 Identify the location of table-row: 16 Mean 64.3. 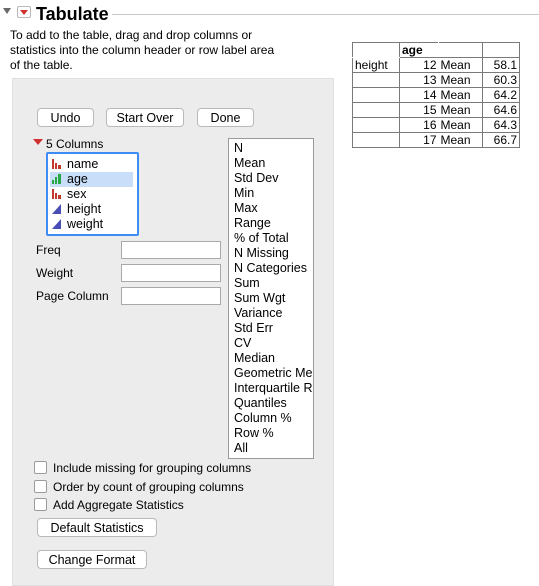
(436, 125).